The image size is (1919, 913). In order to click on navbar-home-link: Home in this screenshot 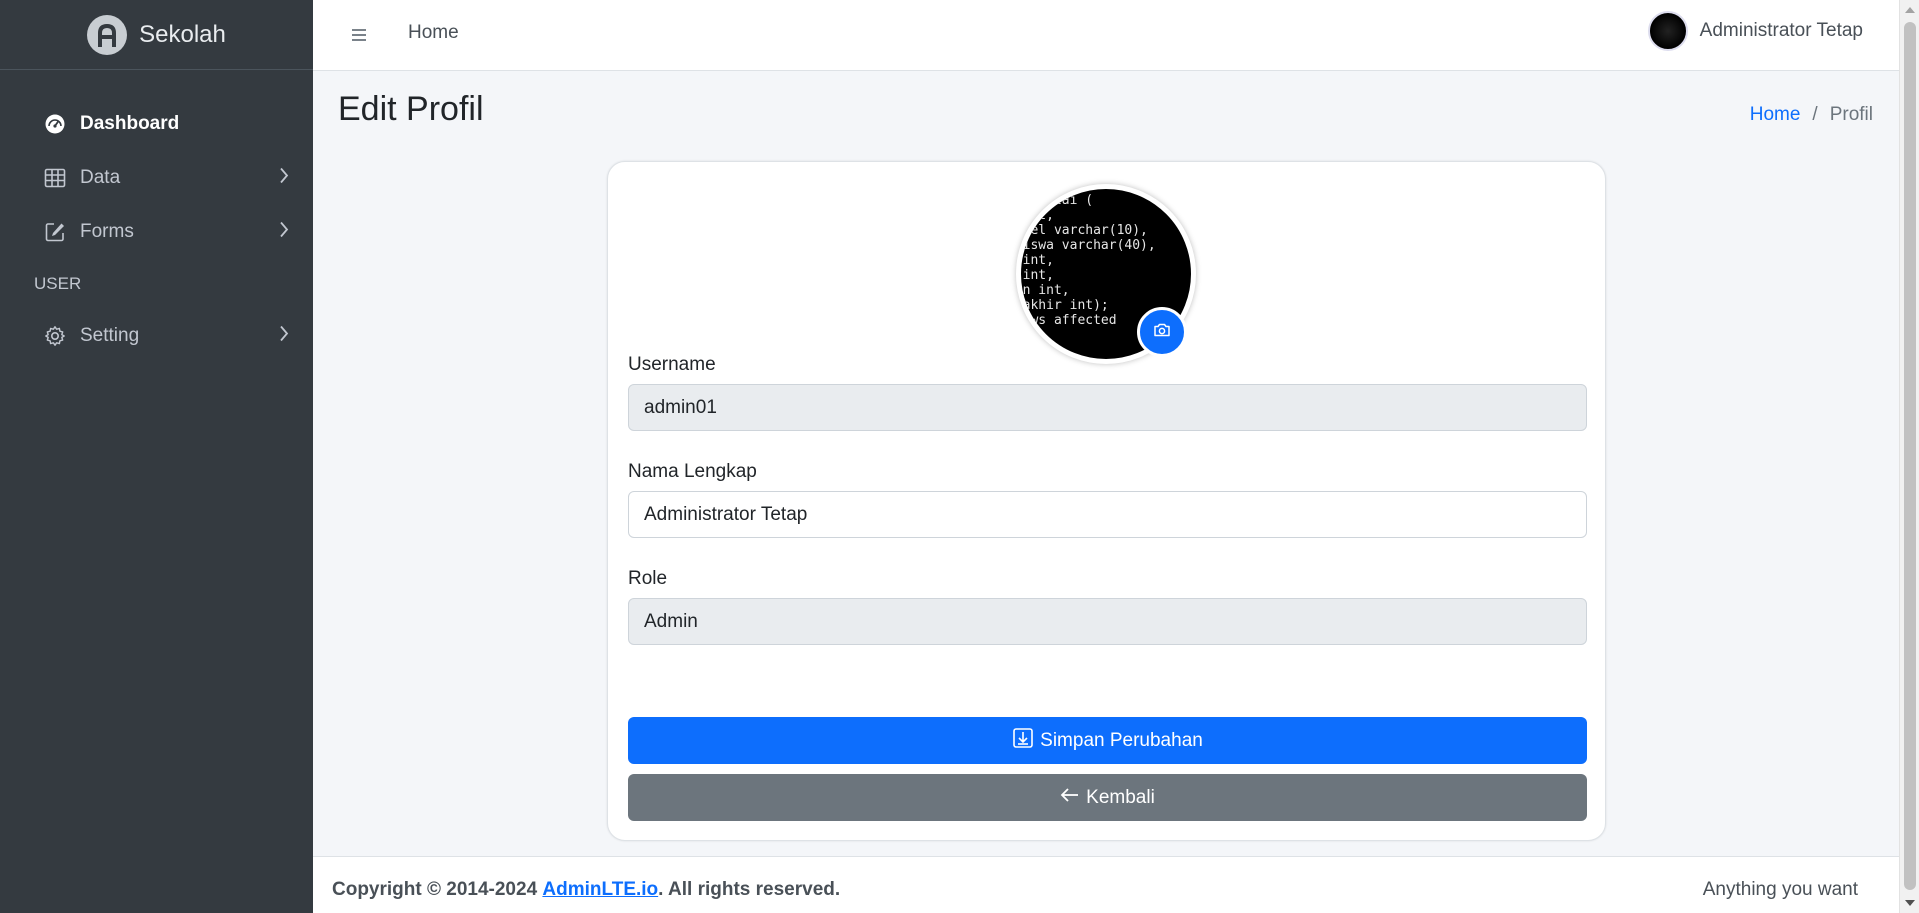, I will do `click(433, 33)`.